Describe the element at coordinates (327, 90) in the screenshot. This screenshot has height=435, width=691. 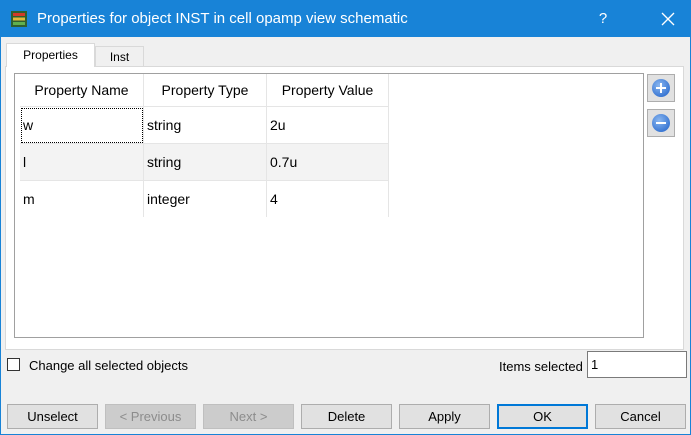
I see `header-property-value: Property Value` at that location.